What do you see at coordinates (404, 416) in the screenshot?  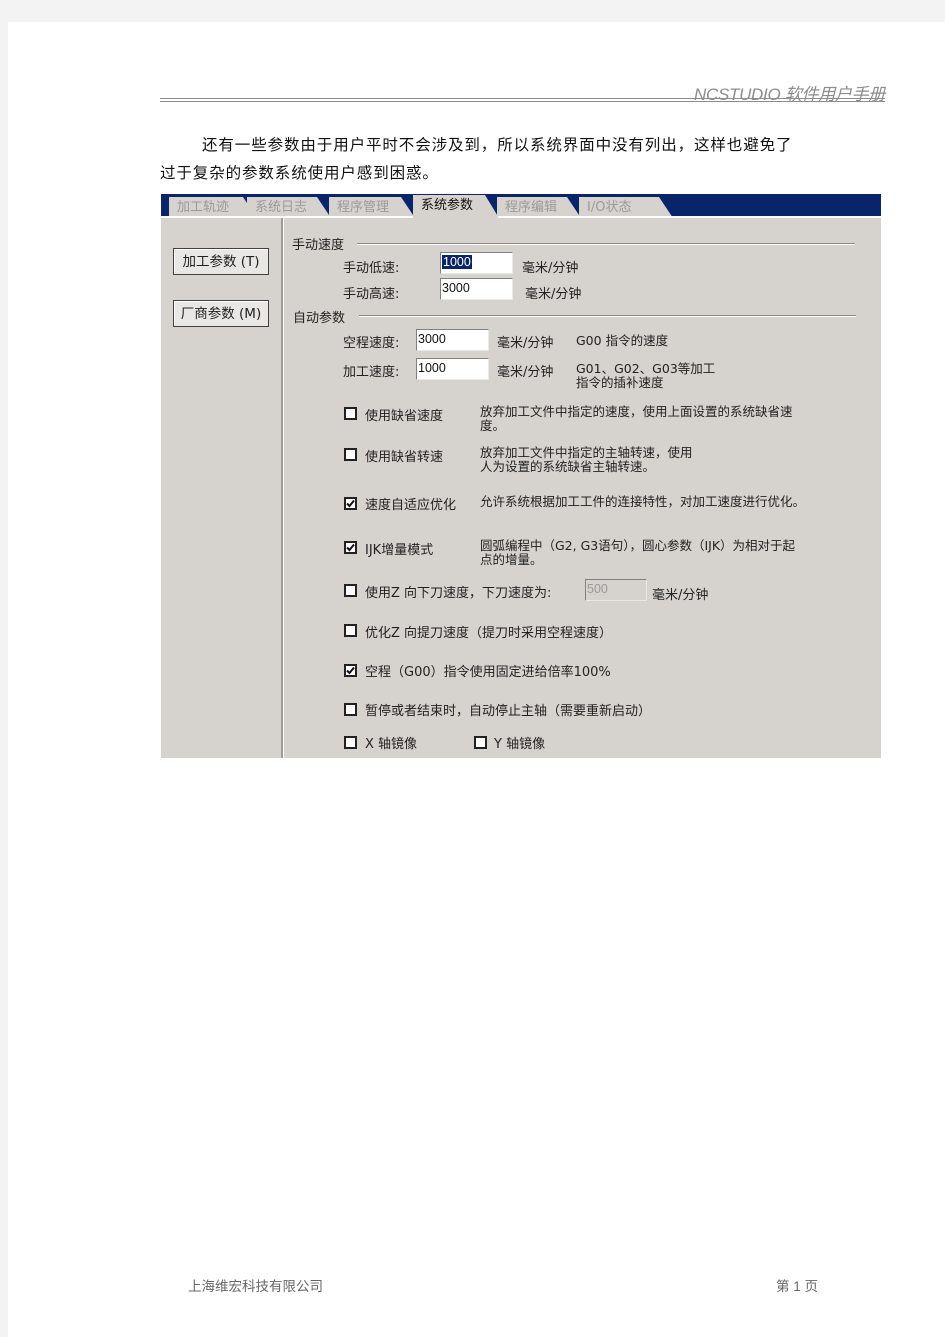 I see `use-default-speed-label: 使用缺省速度` at bounding box center [404, 416].